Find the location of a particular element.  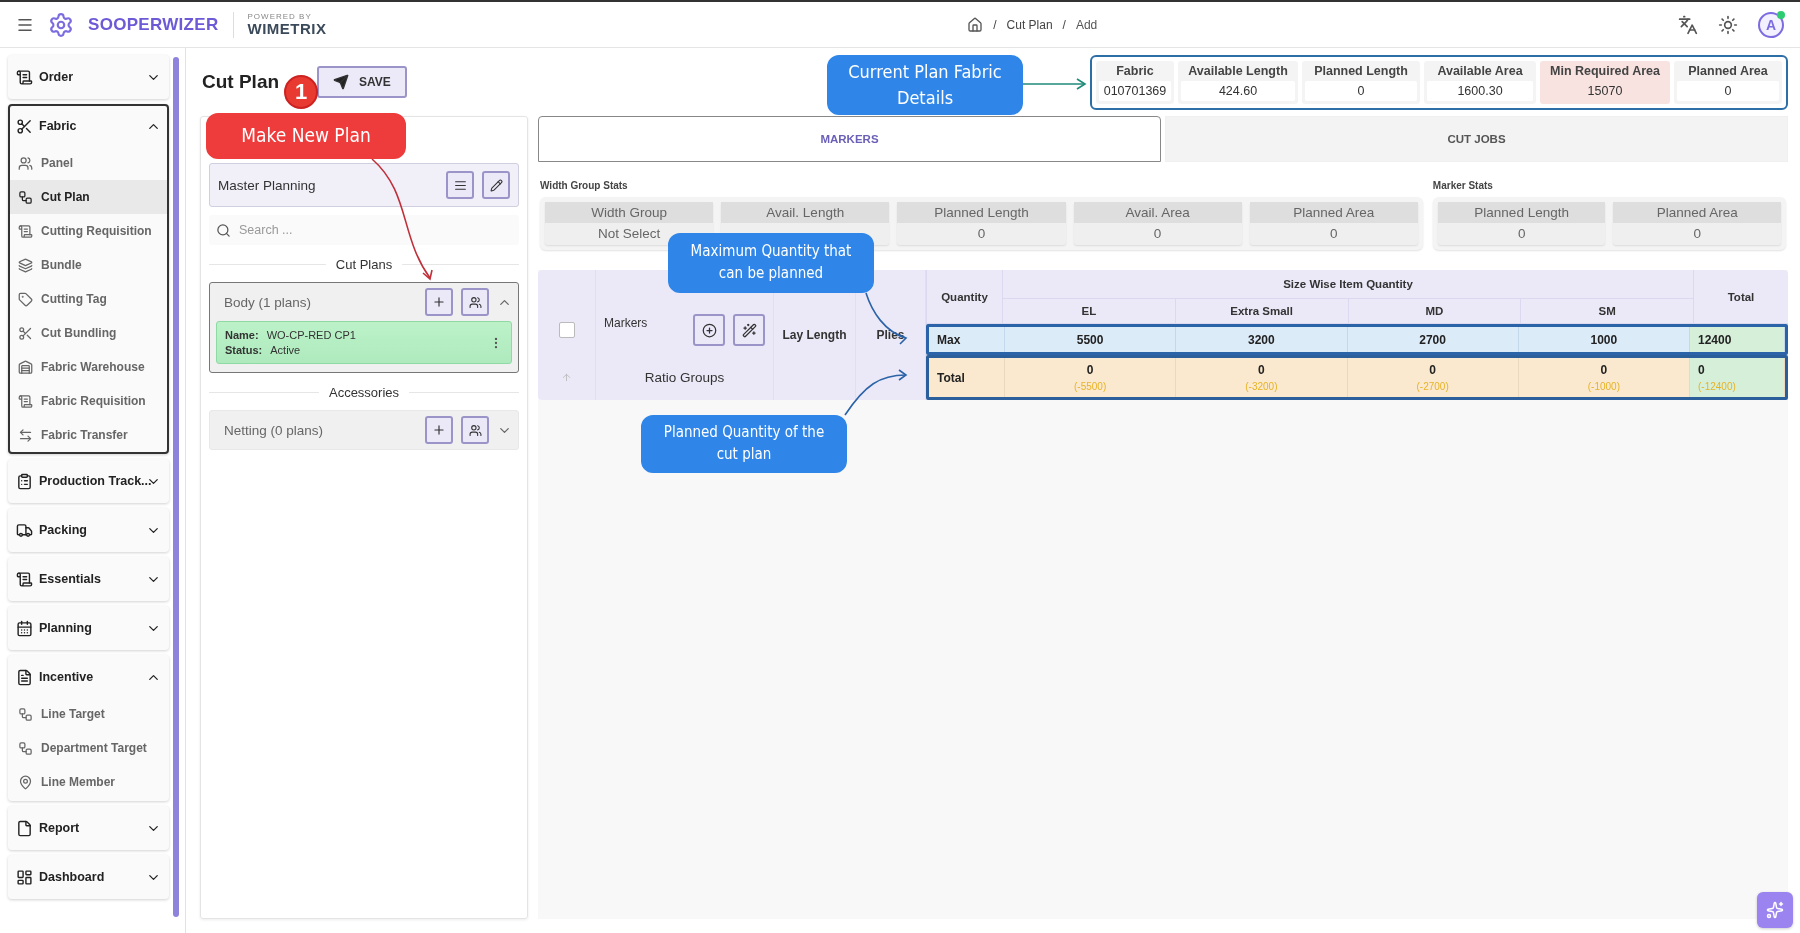

file-icon is located at coordinates (24, 828).